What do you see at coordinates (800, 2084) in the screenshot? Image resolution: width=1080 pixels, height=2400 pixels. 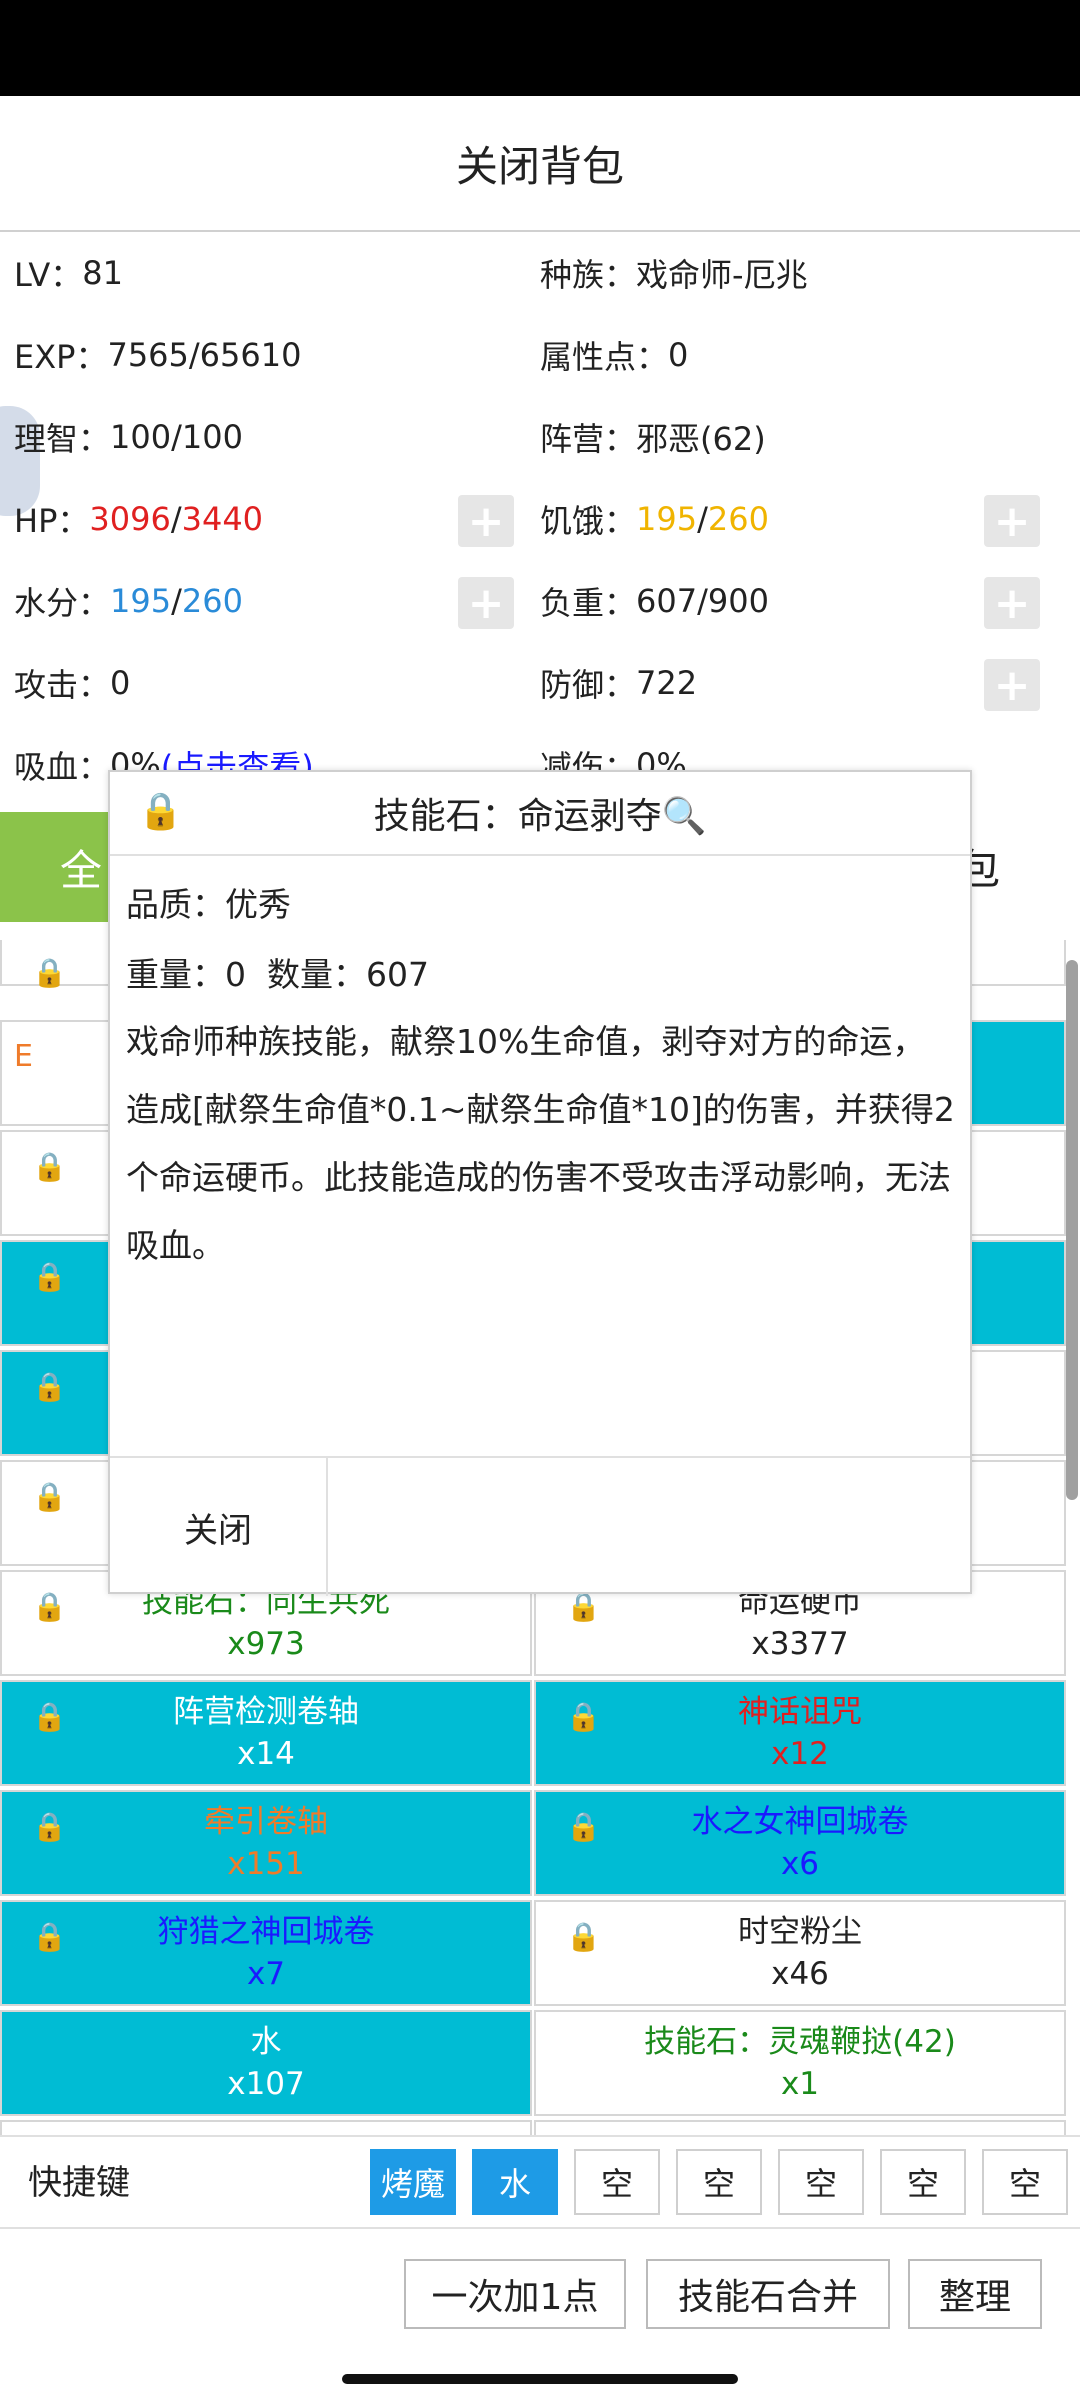 I see `item-count: x1` at bounding box center [800, 2084].